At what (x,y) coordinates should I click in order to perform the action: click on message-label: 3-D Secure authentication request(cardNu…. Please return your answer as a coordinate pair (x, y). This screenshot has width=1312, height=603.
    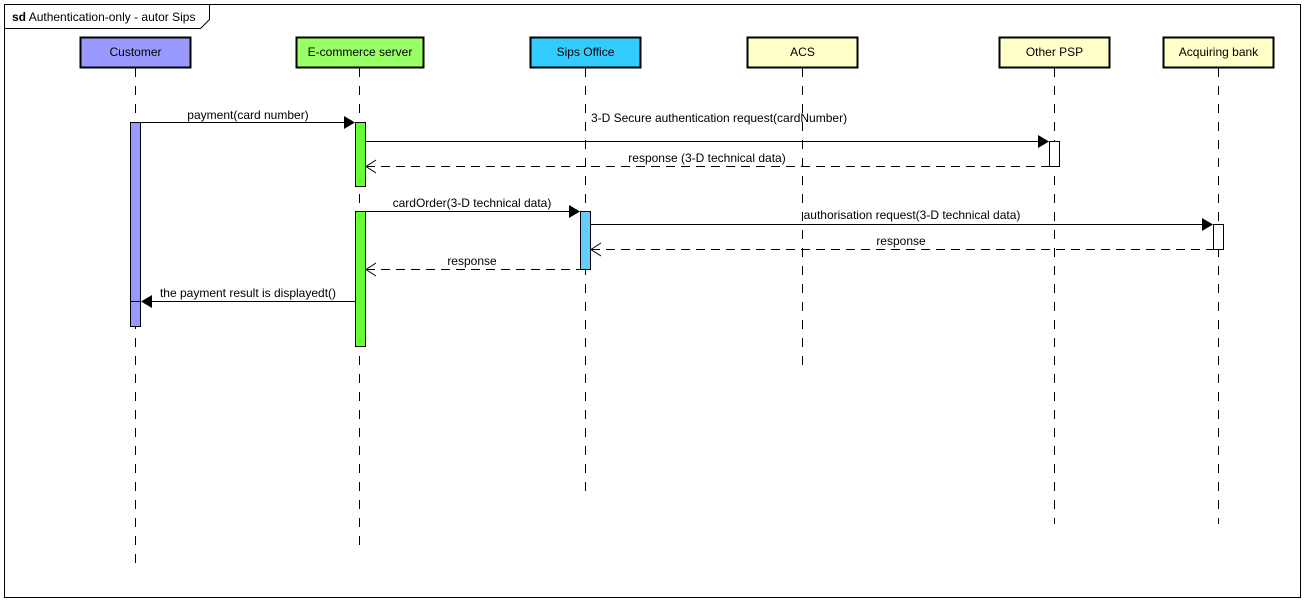
    Looking at the image, I should click on (719, 118).